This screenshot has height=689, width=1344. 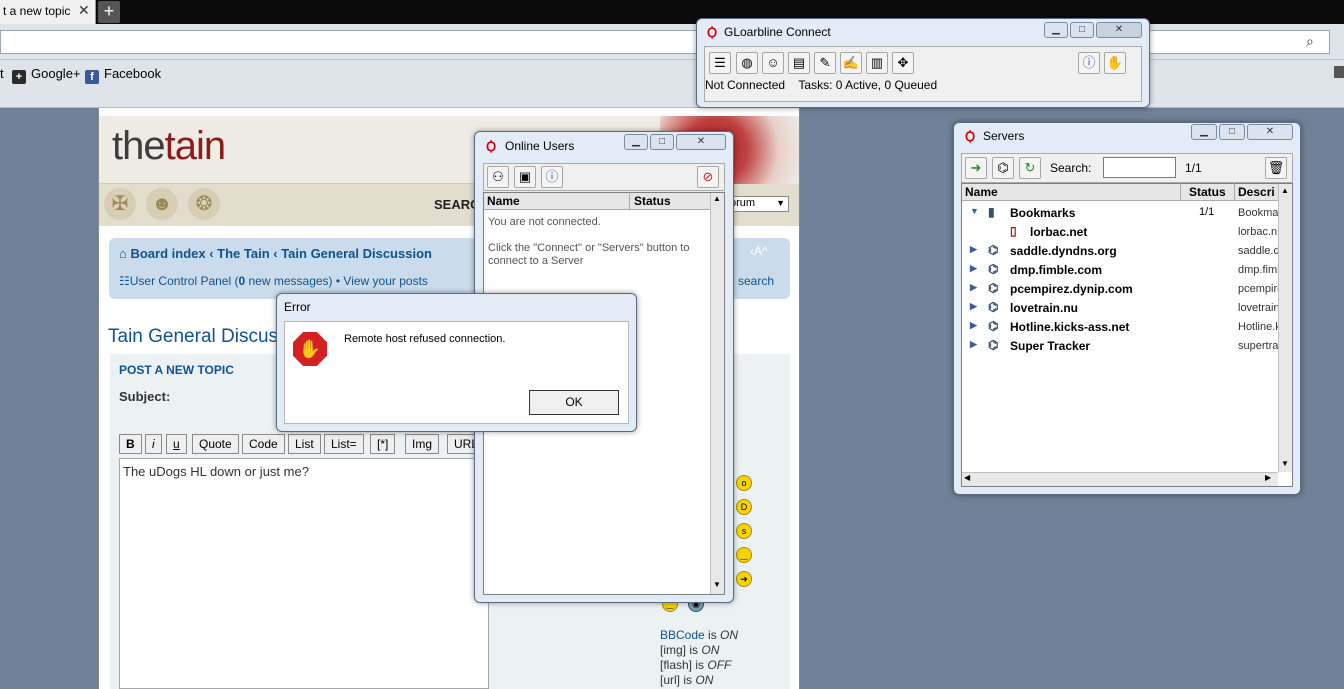 I want to click on chat-icon: ✎, so click(x=825, y=63).